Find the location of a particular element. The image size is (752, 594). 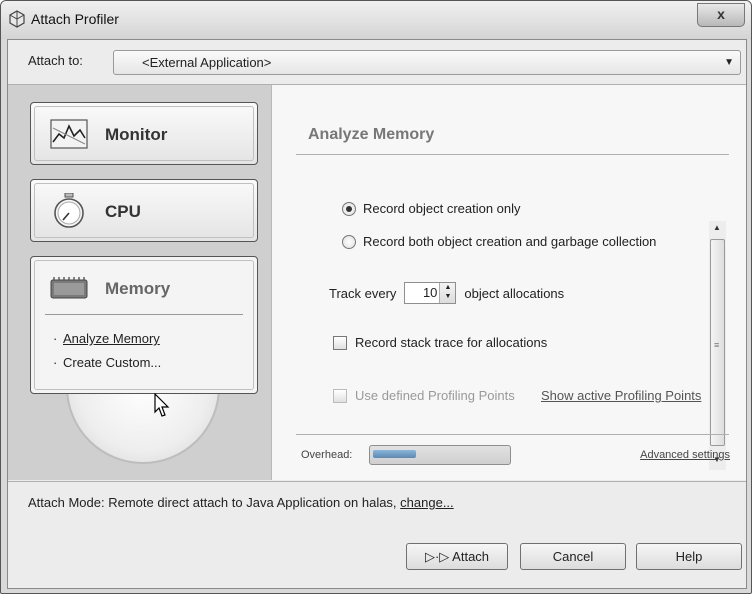

attach-to-label: Attach to: is located at coordinates (55, 60).